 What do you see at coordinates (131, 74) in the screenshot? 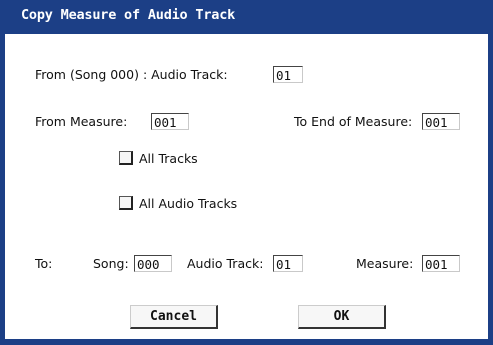
I see `from-song-audio-track-label: From (Song 000) : Audio Track:` at bounding box center [131, 74].